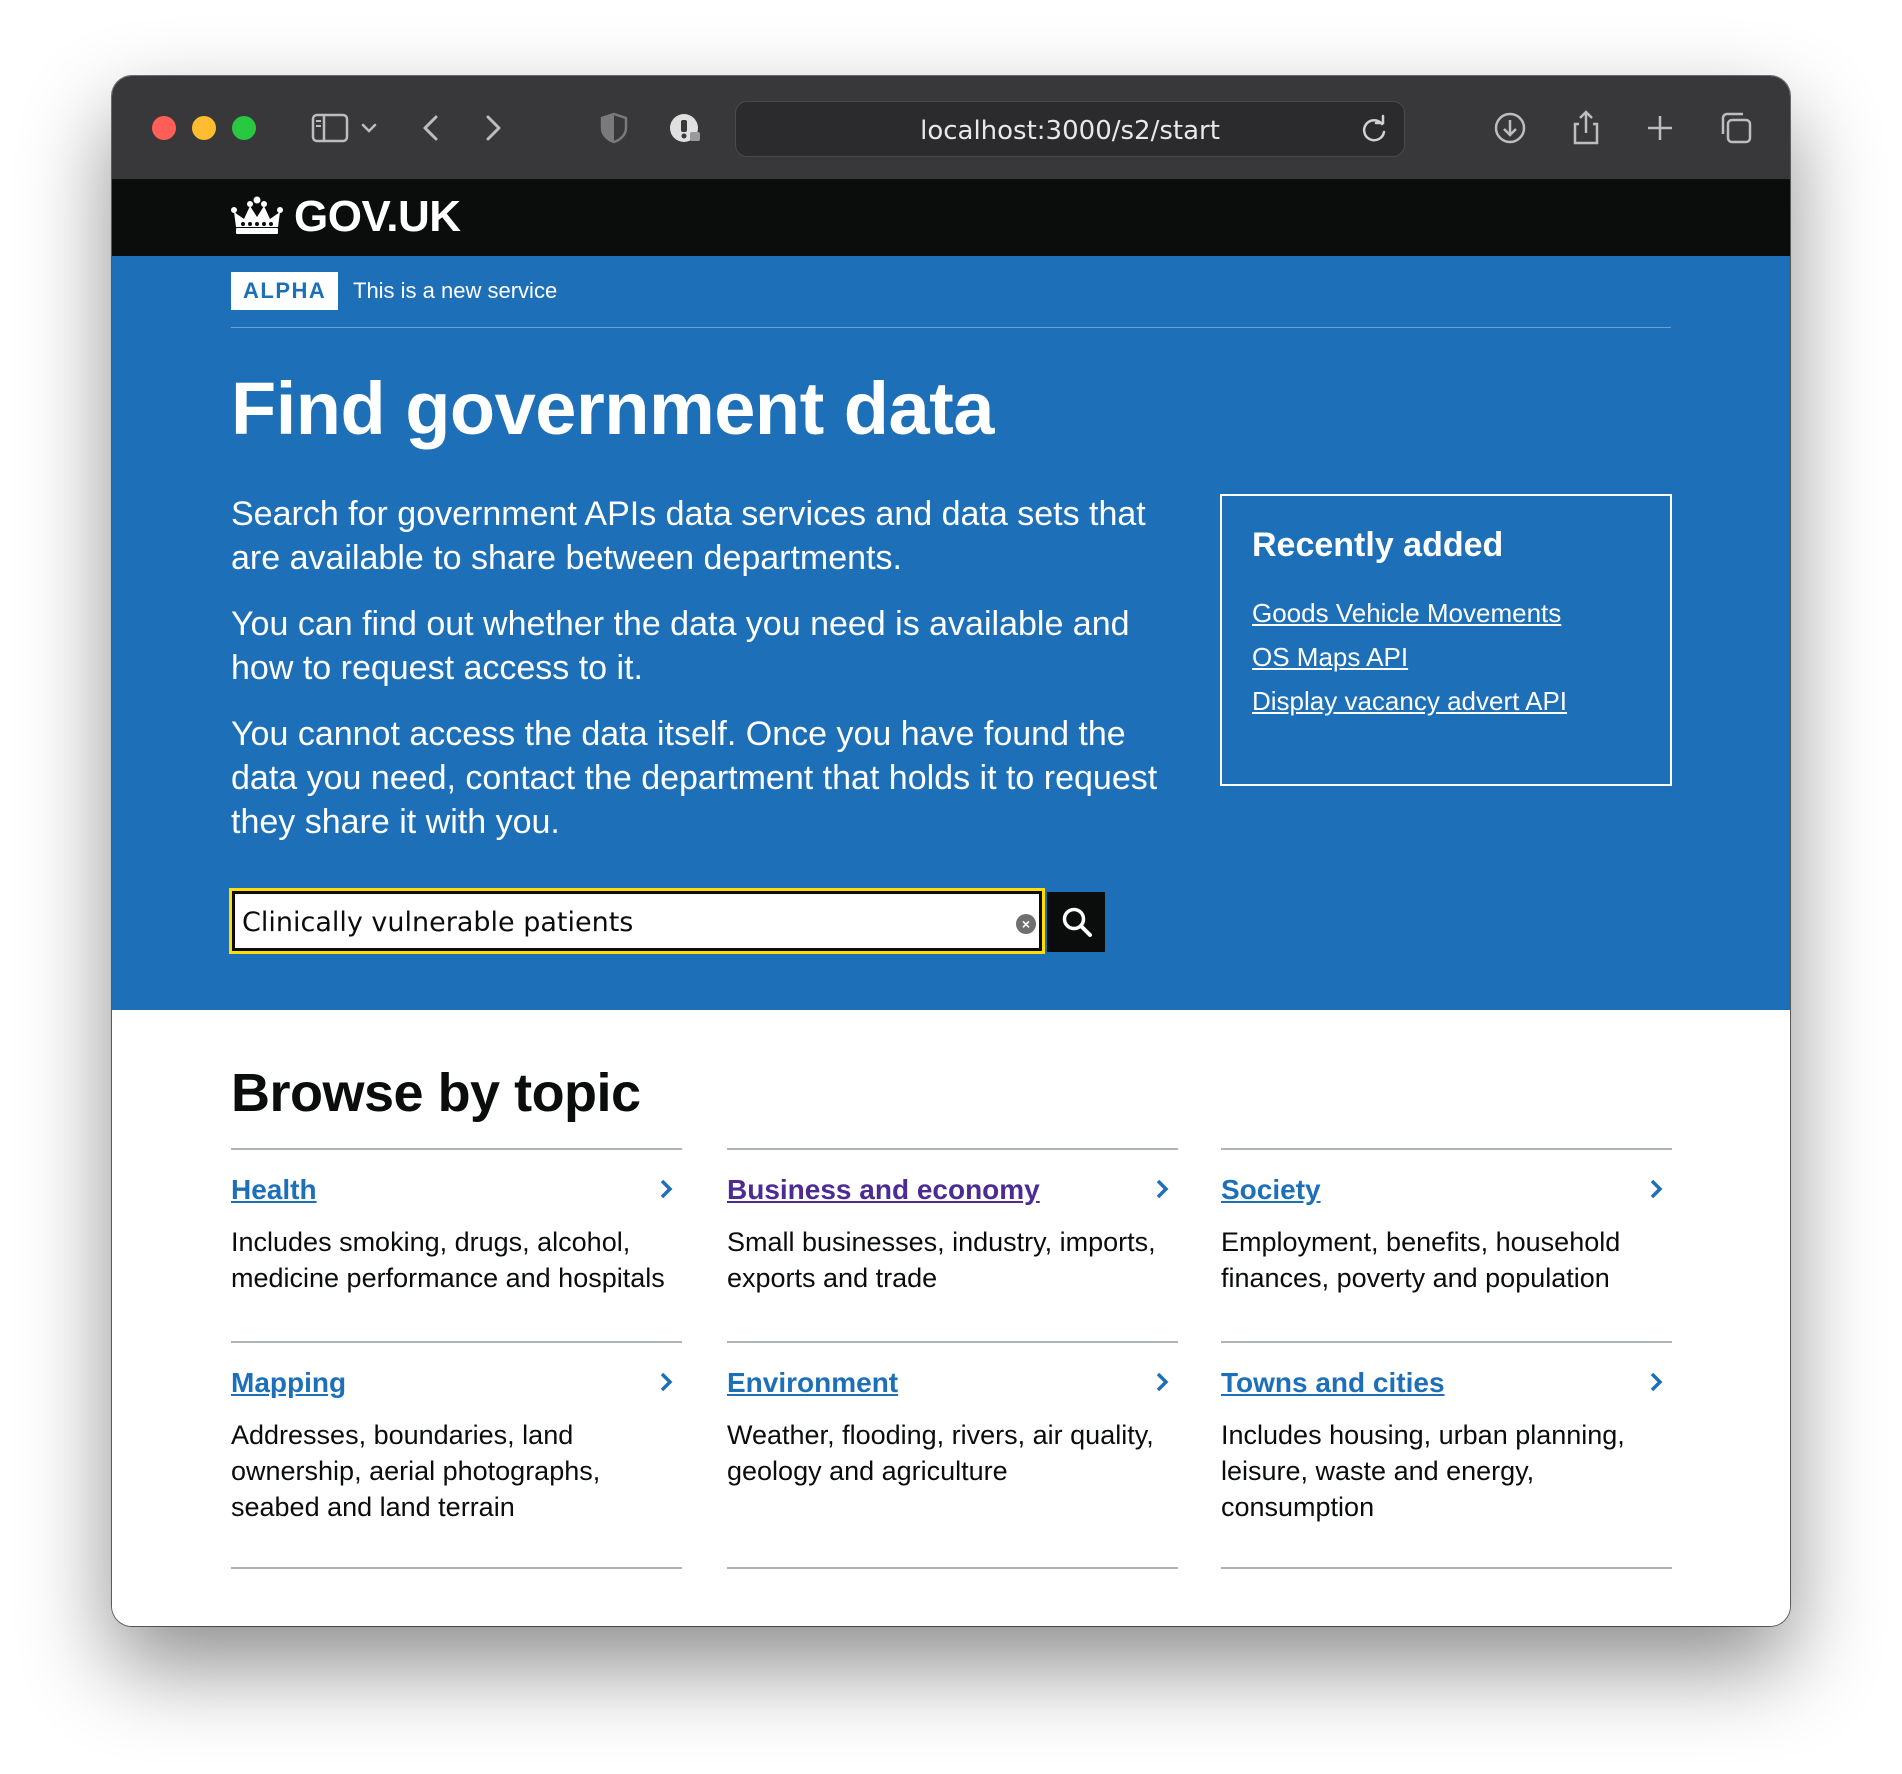 The image size is (1902, 1774). What do you see at coordinates (274, 1190) in the screenshot?
I see `topic-link-health: Health` at bounding box center [274, 1190].